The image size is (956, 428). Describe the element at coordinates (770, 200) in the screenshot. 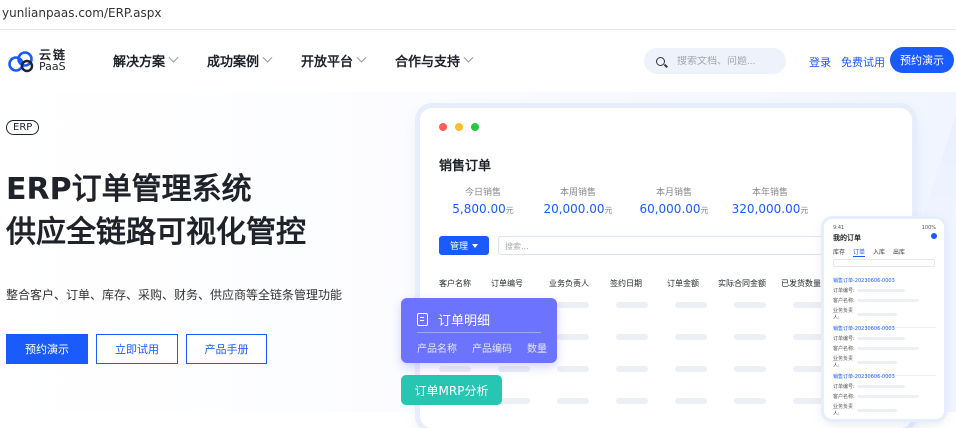

I see `stat-year: 本年销售 320,000.00元` at that location.